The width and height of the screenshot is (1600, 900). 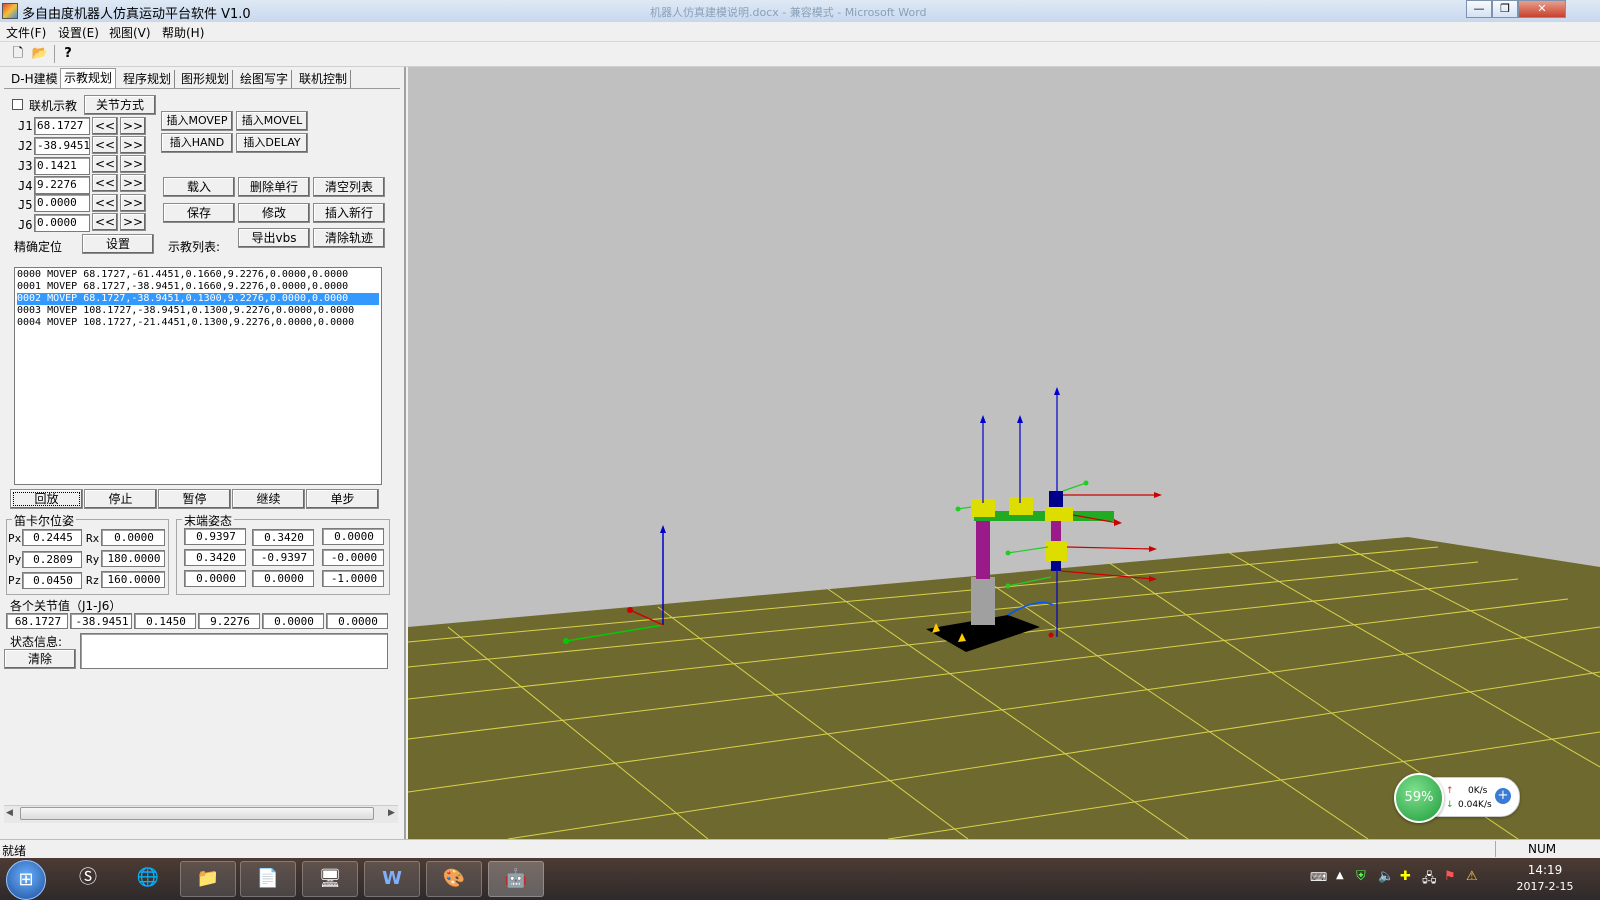 What do you see at coordinates (105, 164) in the screenshot?
I see `joint-dec-button-j3: <<` at bounding box center [105, 164].